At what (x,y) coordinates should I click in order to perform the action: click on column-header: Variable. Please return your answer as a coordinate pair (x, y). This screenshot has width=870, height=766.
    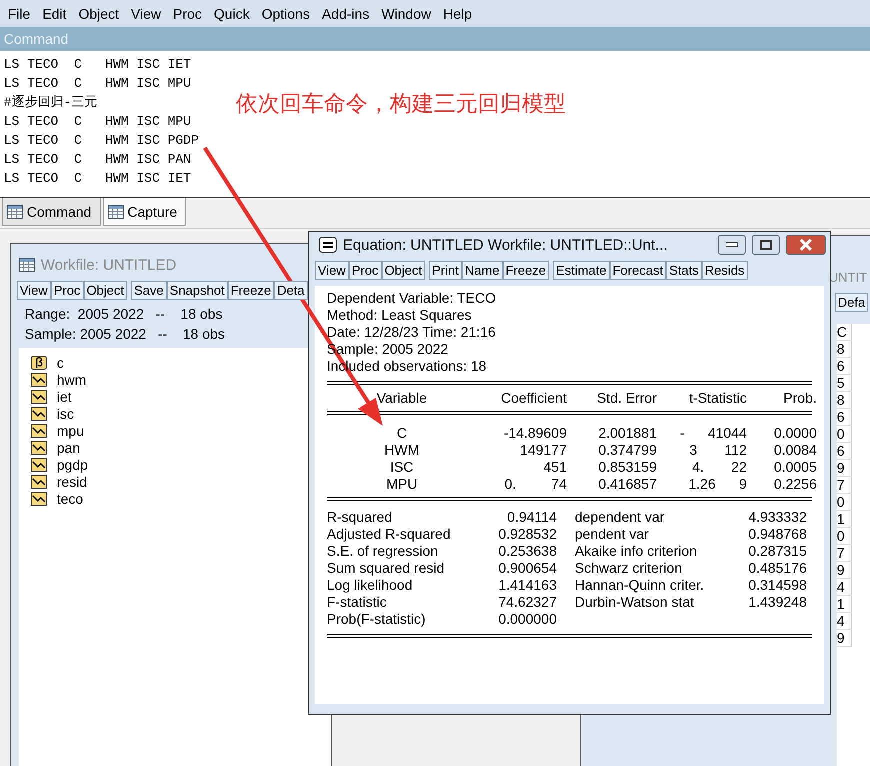
    Looking at the image, I should click on (402, 398).